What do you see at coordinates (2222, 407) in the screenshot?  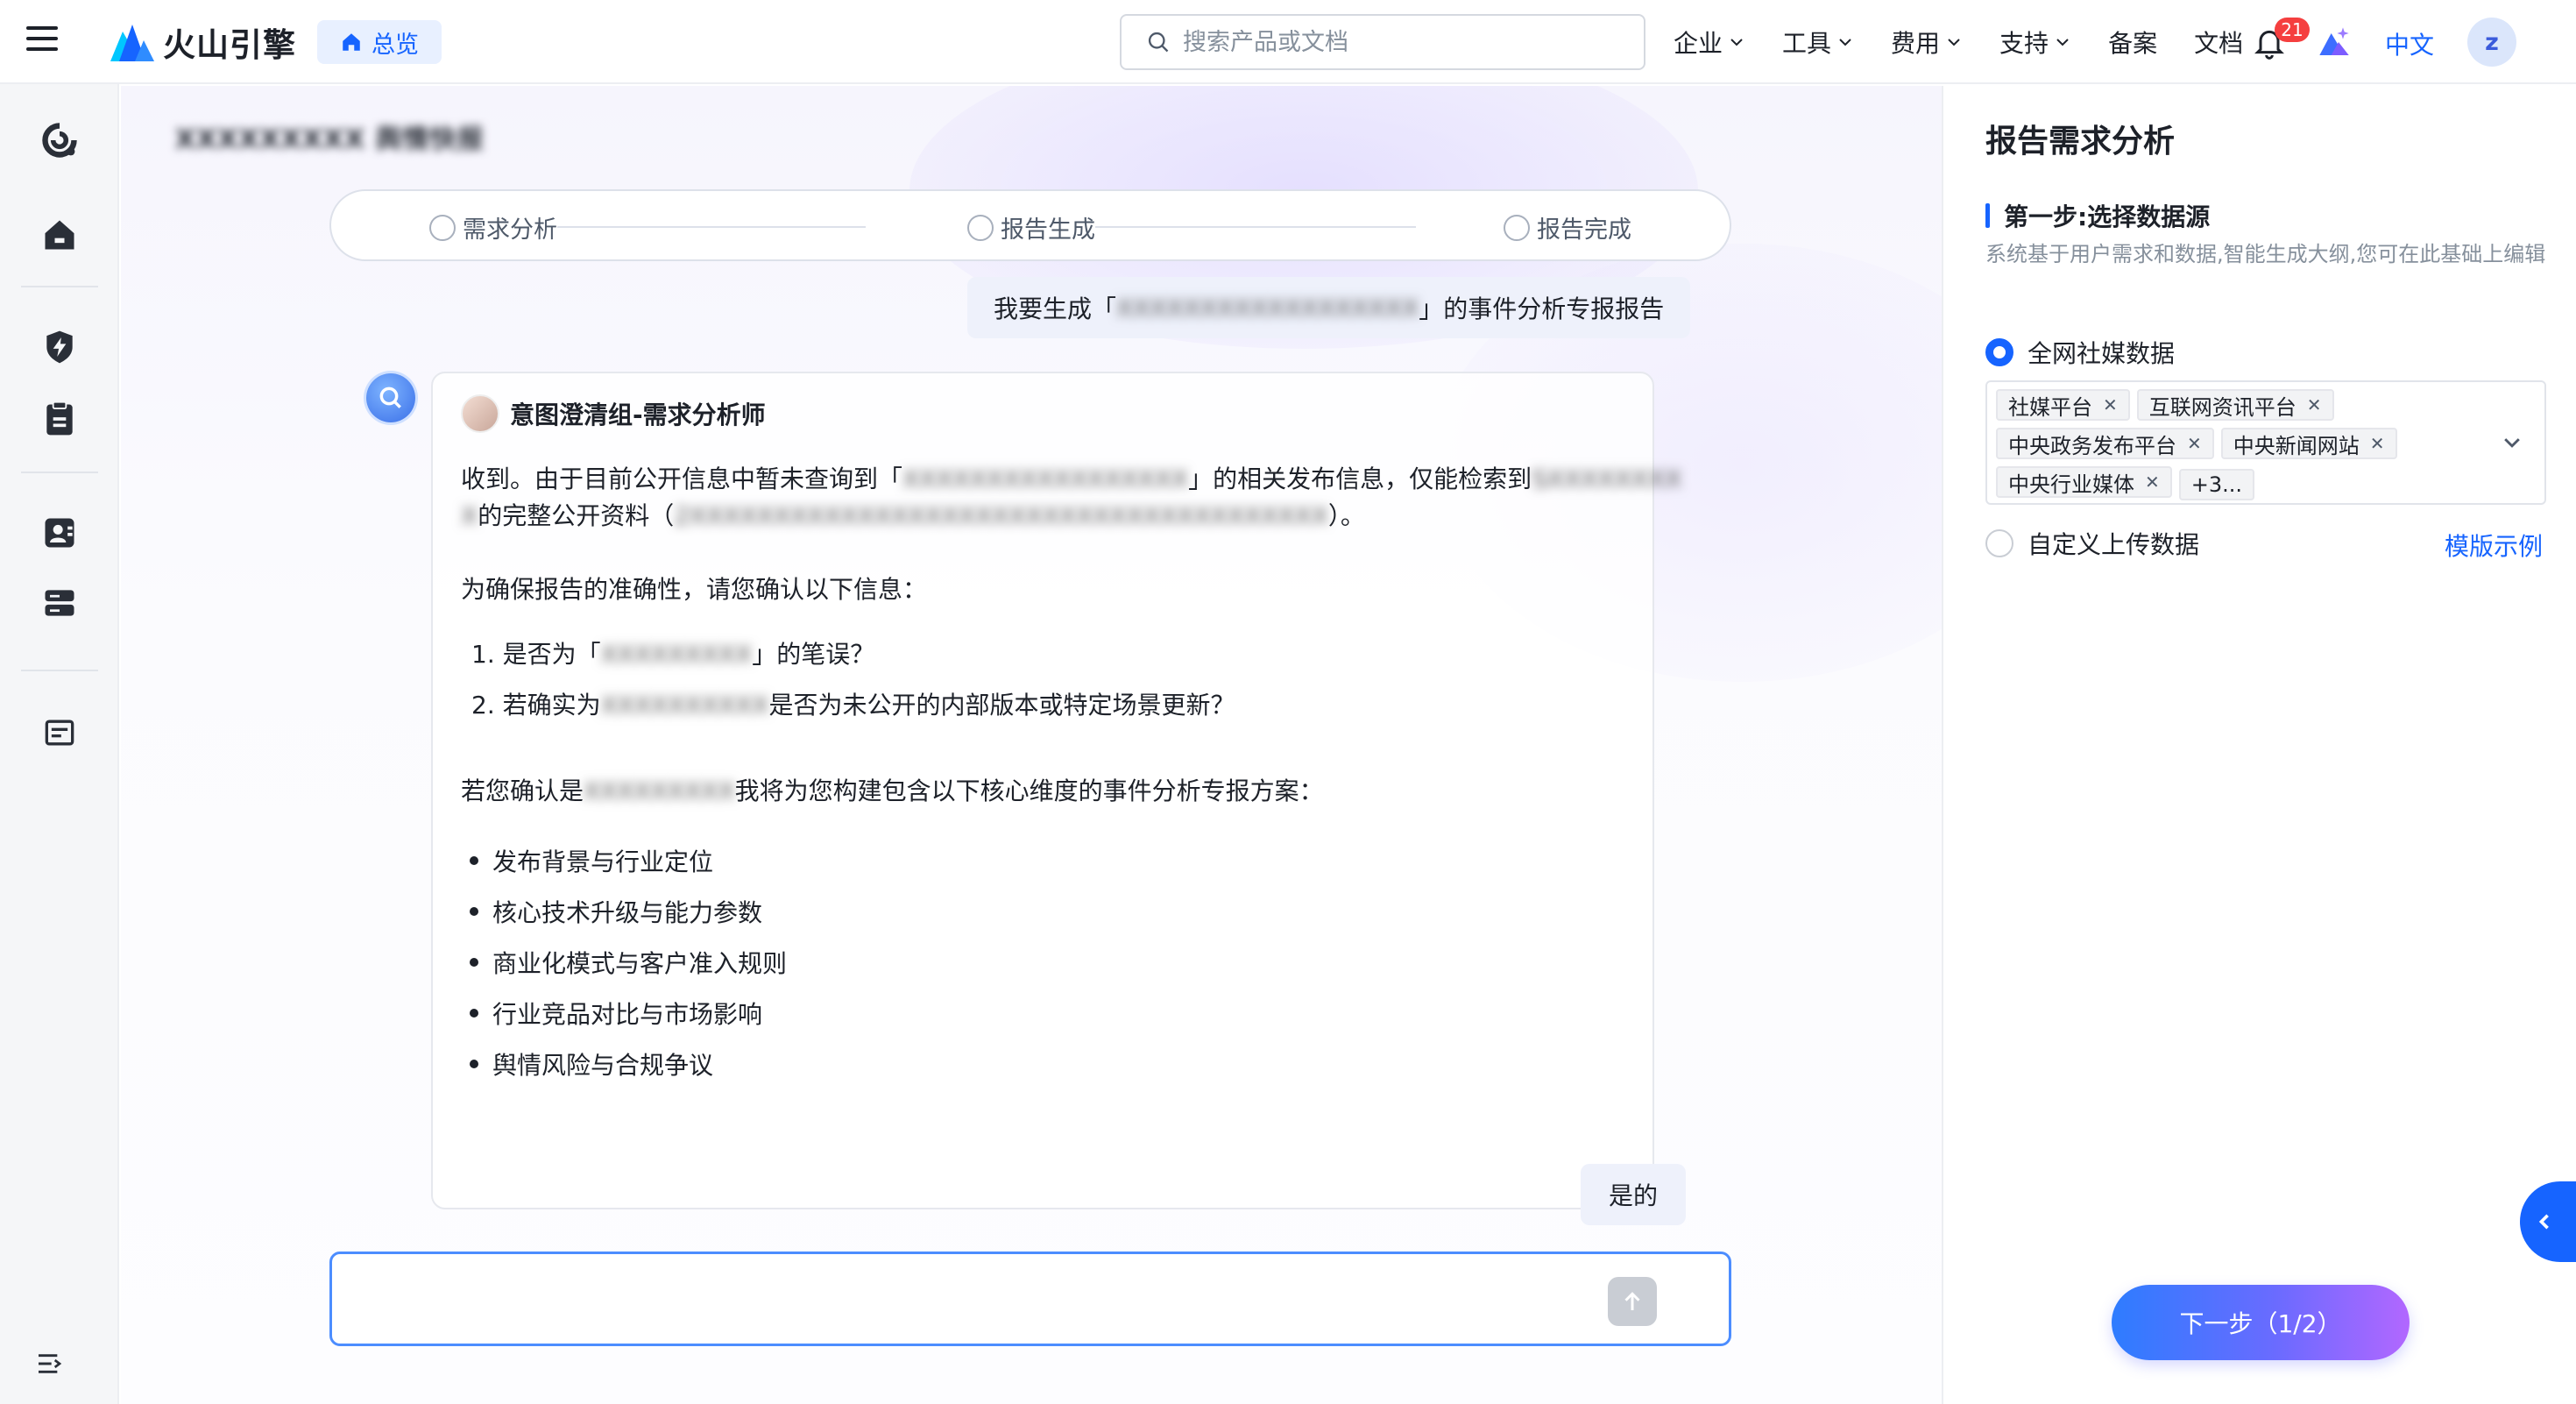 I see `tag-label: 互联网资讯平台` at bounding box center [2222, 407].